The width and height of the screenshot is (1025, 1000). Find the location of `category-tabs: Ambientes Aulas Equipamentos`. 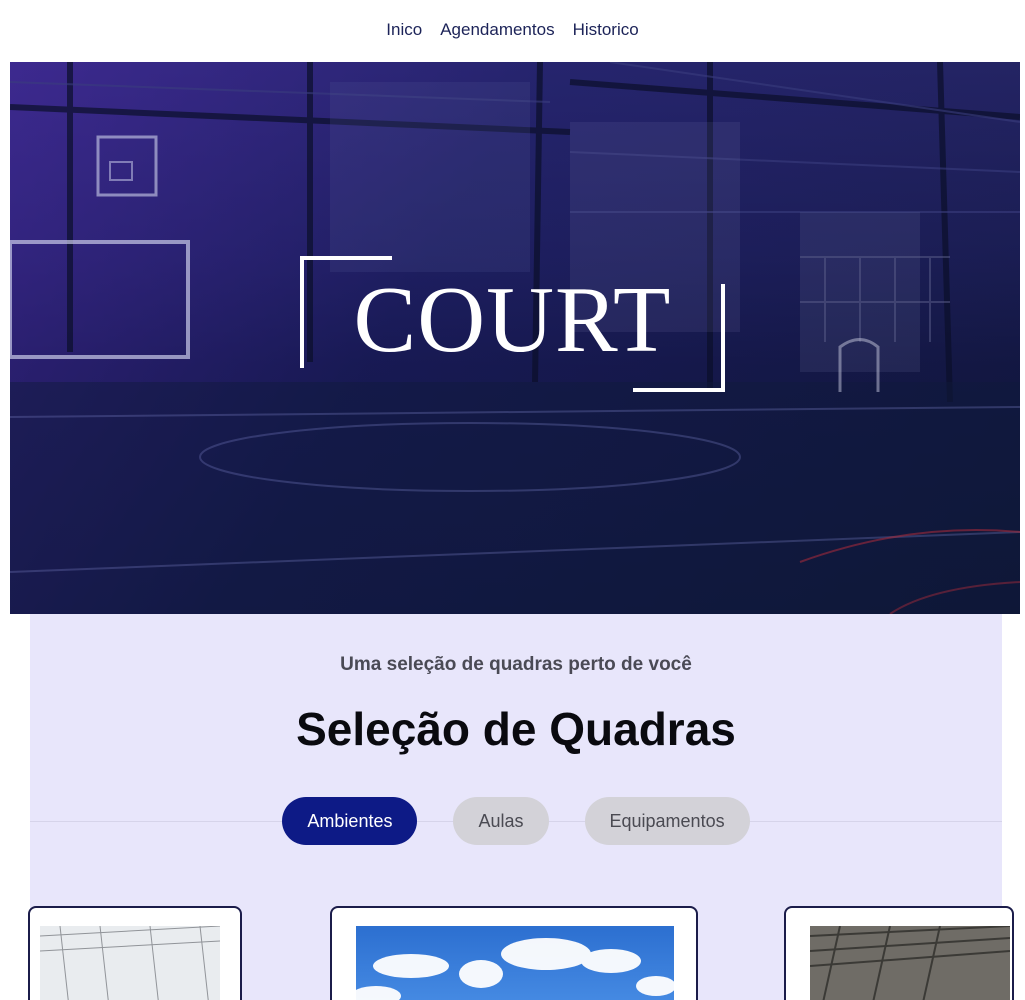

category-tabs: Ambientes Aulas Equipamentos is located at coordinates (516, 821).